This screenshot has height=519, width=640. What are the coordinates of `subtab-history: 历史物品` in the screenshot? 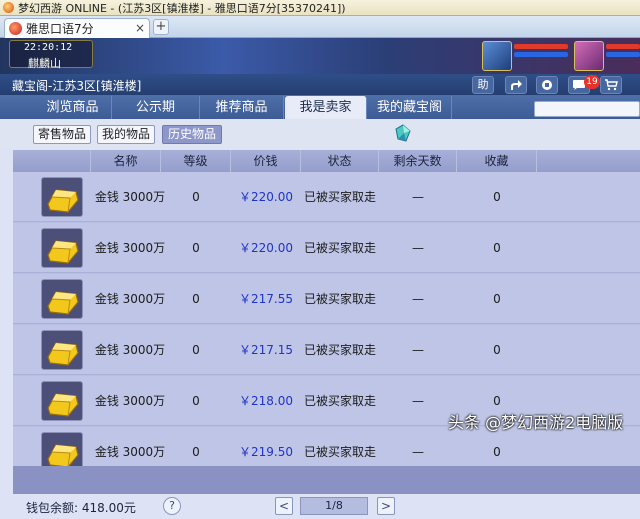 It's located at (192, 134).